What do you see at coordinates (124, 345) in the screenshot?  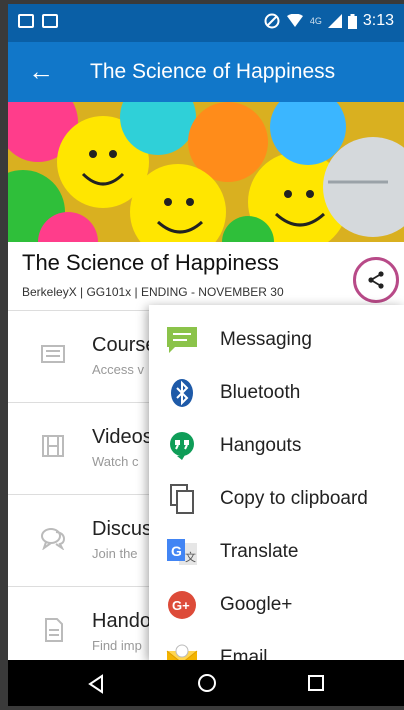 I see `menu-item-label: Course` at bounding box center [124, 345].